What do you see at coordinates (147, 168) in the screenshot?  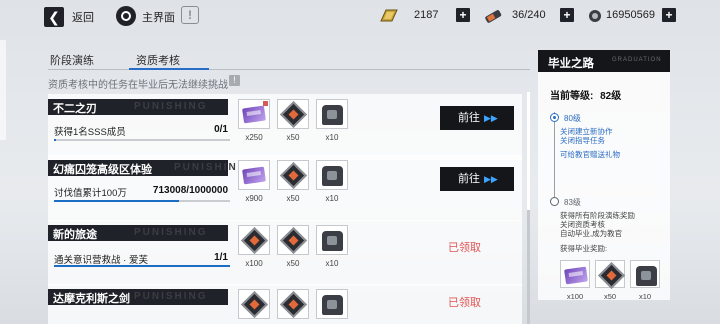 I see `task-title-bar: 幻痛囚笼高级区体验 PUNISHING` at bounding box center [147, 168].